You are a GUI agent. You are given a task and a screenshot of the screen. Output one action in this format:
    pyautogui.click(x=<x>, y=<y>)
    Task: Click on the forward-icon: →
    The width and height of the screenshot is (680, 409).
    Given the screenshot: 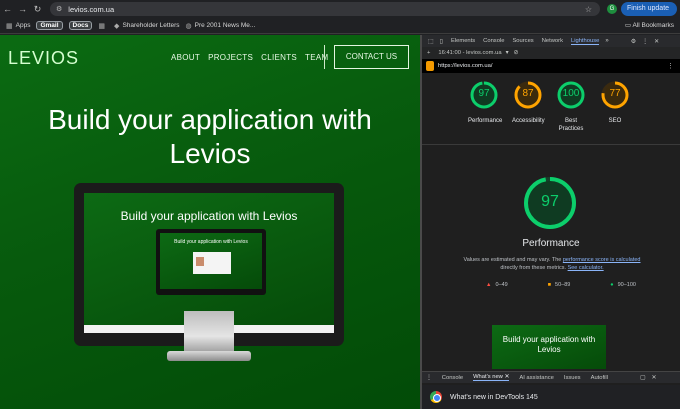 What is the action you would take?
    pyautogui.click(x=22, y=9)
    